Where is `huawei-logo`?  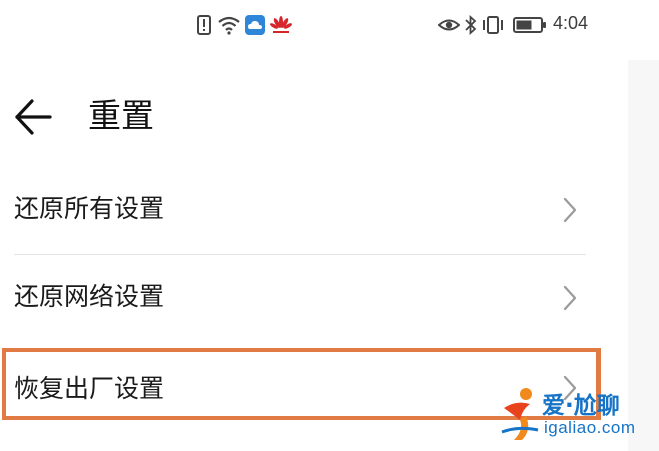 huawei-logo is located at coordinates (281, 24).